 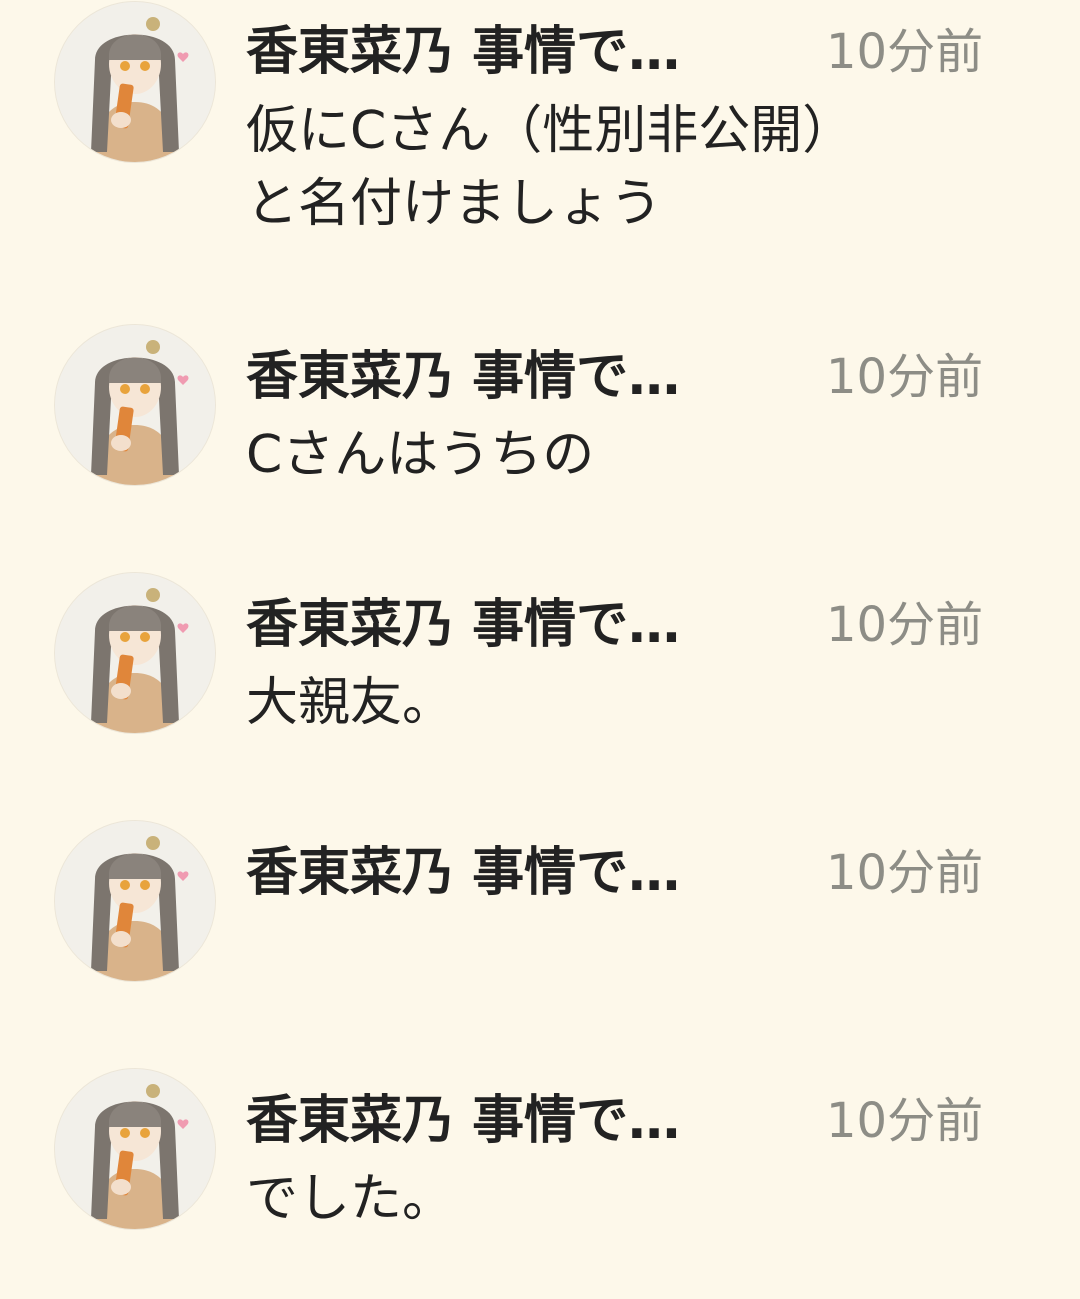 I want to click on message-text: Cさんはうちの, so click(x=420, y=455).